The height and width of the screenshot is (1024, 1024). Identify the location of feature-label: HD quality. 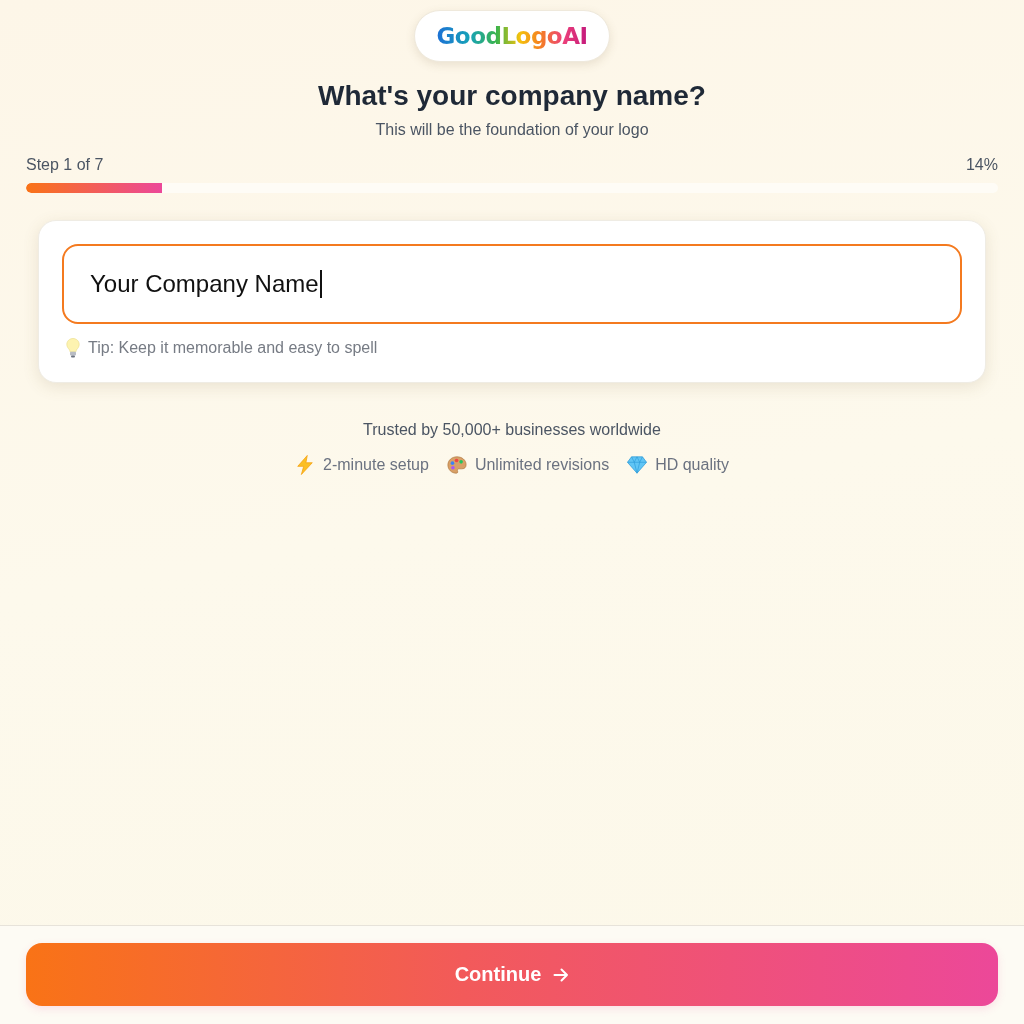
(692, 465).